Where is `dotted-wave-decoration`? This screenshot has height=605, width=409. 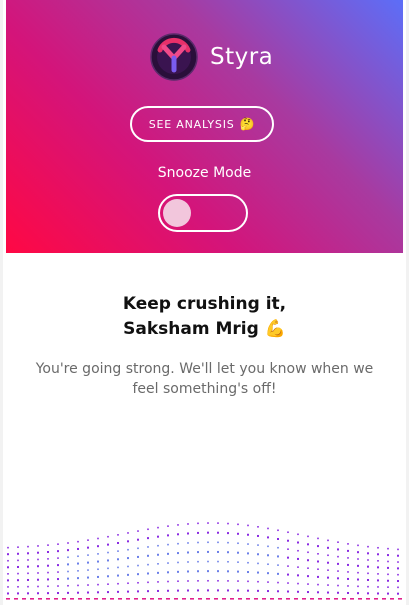
dotted-wave-decoration is located at coordinates (204, 561).